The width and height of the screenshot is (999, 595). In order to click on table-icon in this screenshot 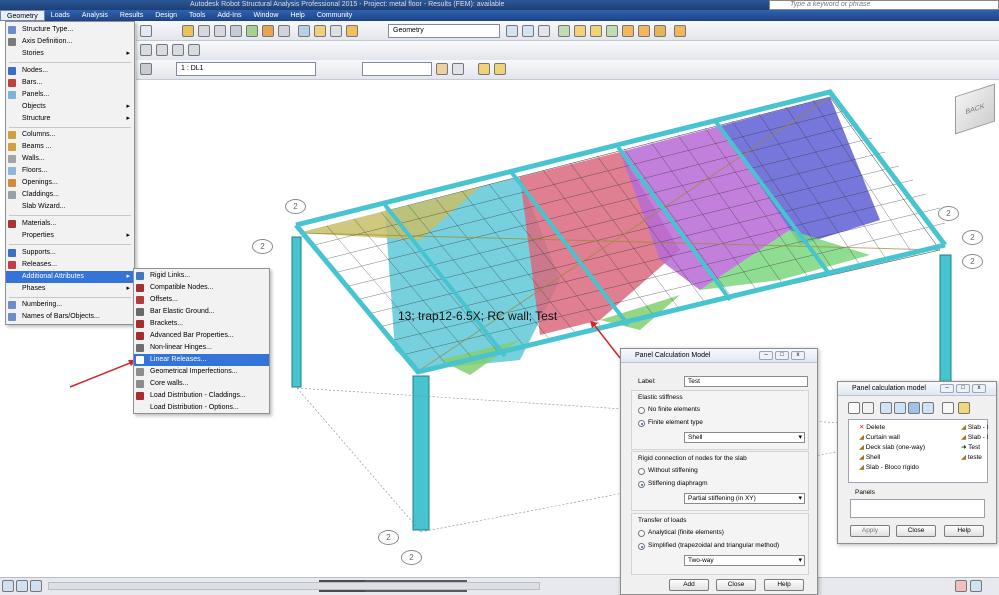, I will do `click(146, 31)`.